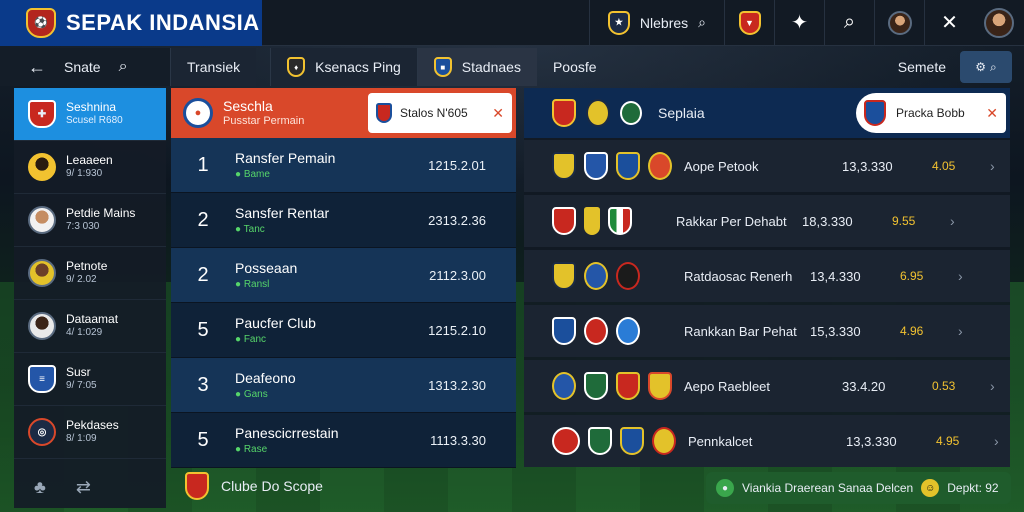 This screenshot has height=512, width=1024. I want to click on rank: 5, so click(203, 439).